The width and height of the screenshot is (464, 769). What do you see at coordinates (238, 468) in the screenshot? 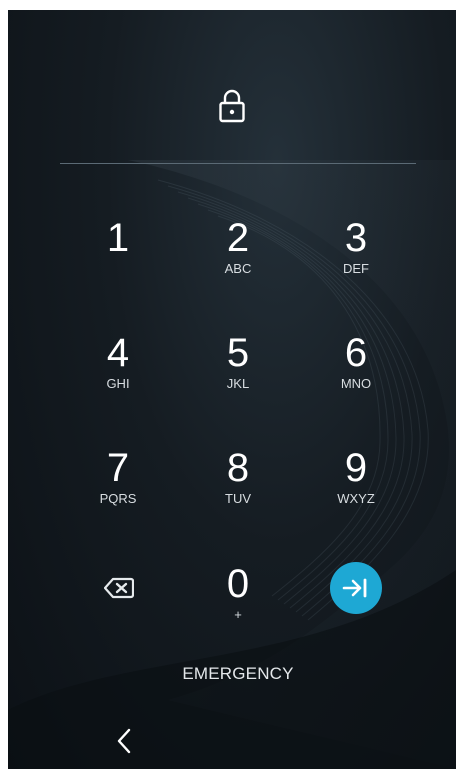
I see `key-digit: 8` at bounding box center [238, 468].